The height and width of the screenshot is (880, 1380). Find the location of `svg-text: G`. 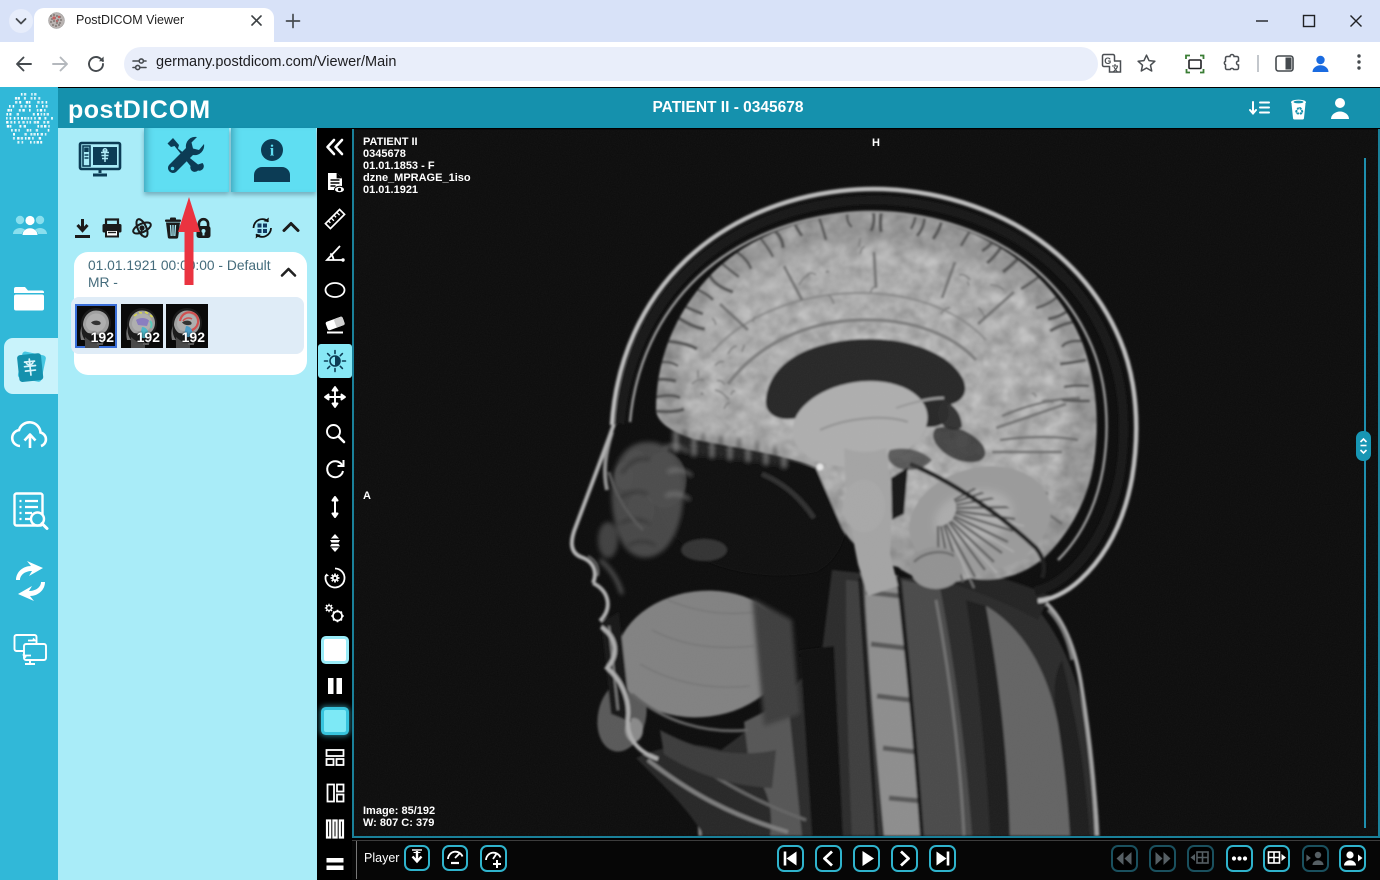

svg-text: G is located at coordinates (1107, 61).